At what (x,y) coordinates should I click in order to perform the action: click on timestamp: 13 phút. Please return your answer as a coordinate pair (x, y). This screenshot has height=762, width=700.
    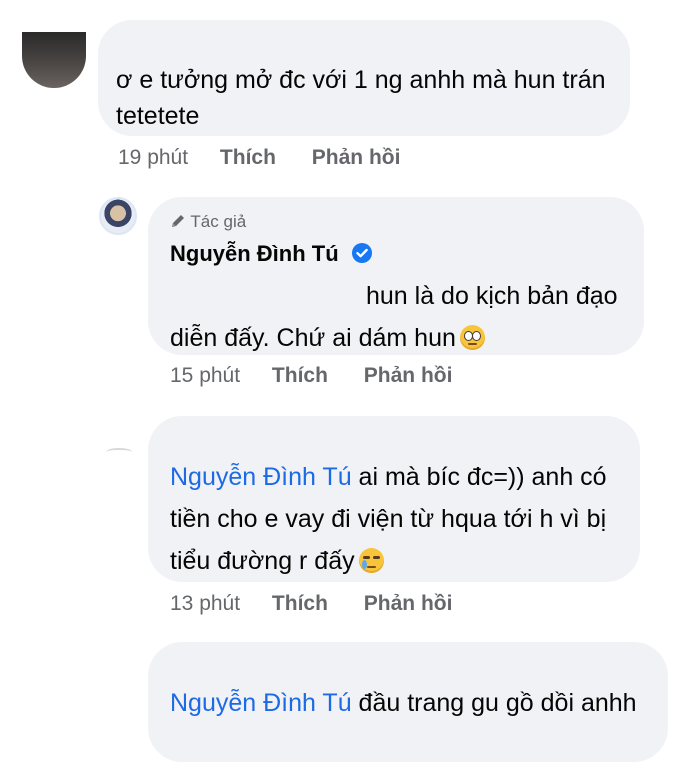
    Looking at the image, I should click on (205, 603).